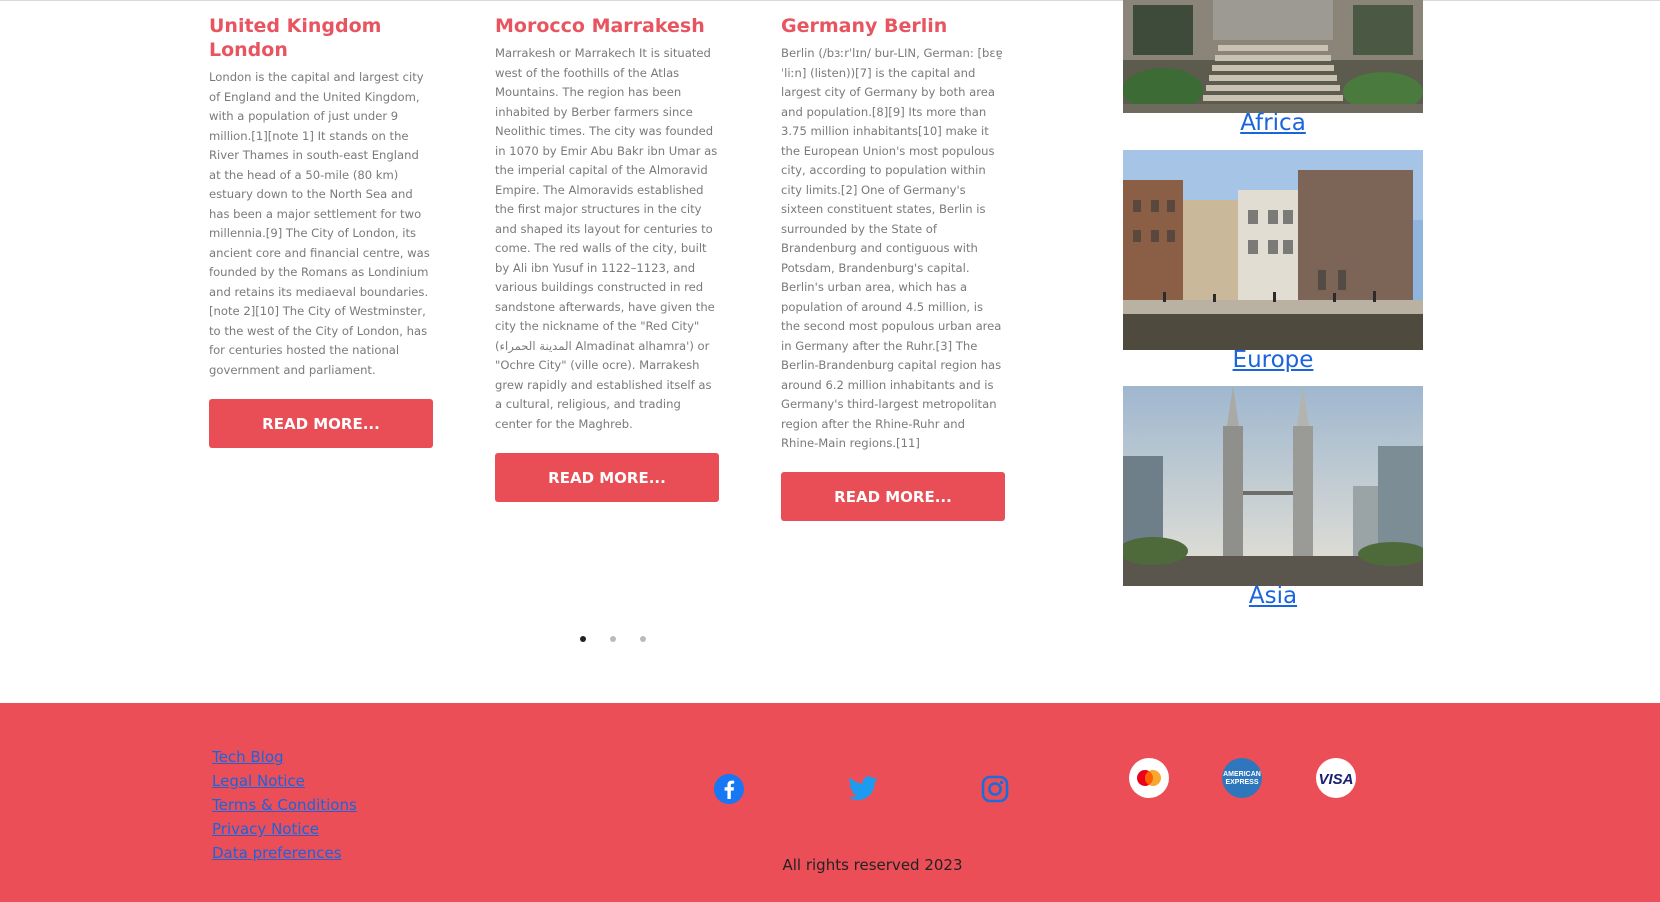  I want to click on footer-link-tech-blog: Tech Blog, so click(248, 757).